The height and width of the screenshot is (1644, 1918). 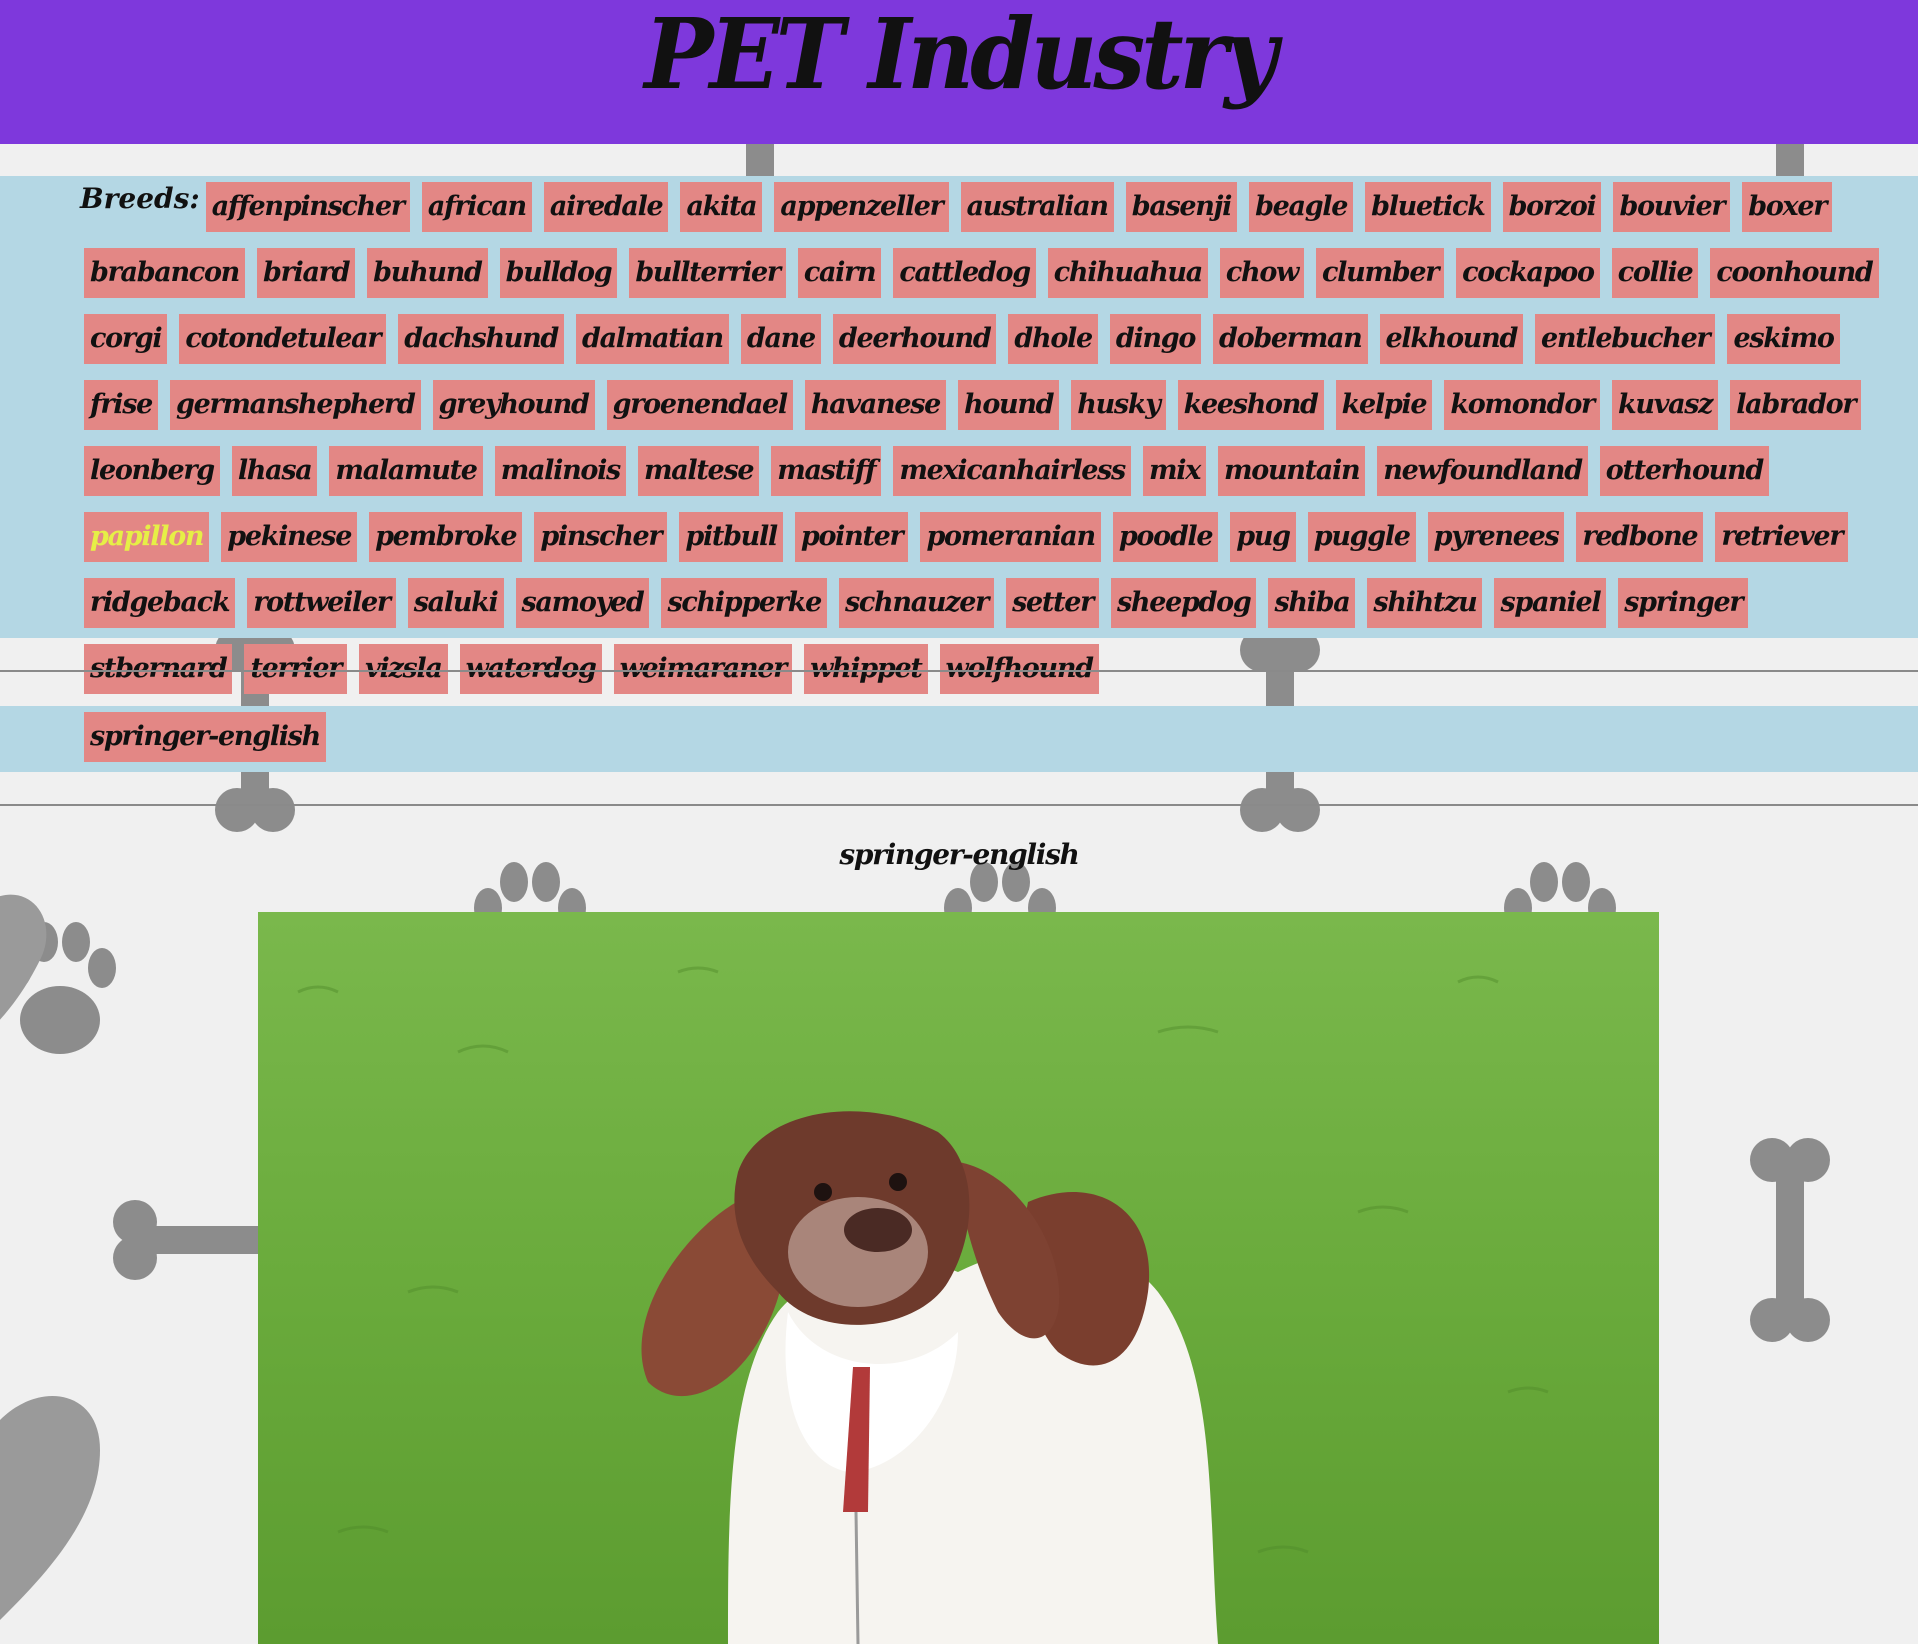 I want to click on breed-chip-husky: husky, so click(x=1118, y=405).